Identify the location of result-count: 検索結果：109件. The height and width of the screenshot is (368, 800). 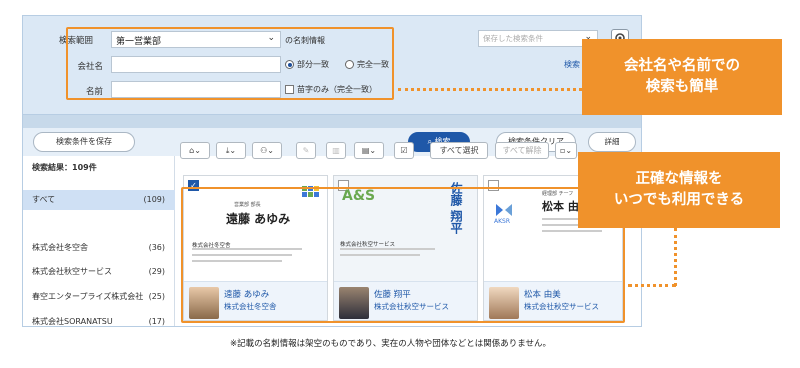
(64, 167).